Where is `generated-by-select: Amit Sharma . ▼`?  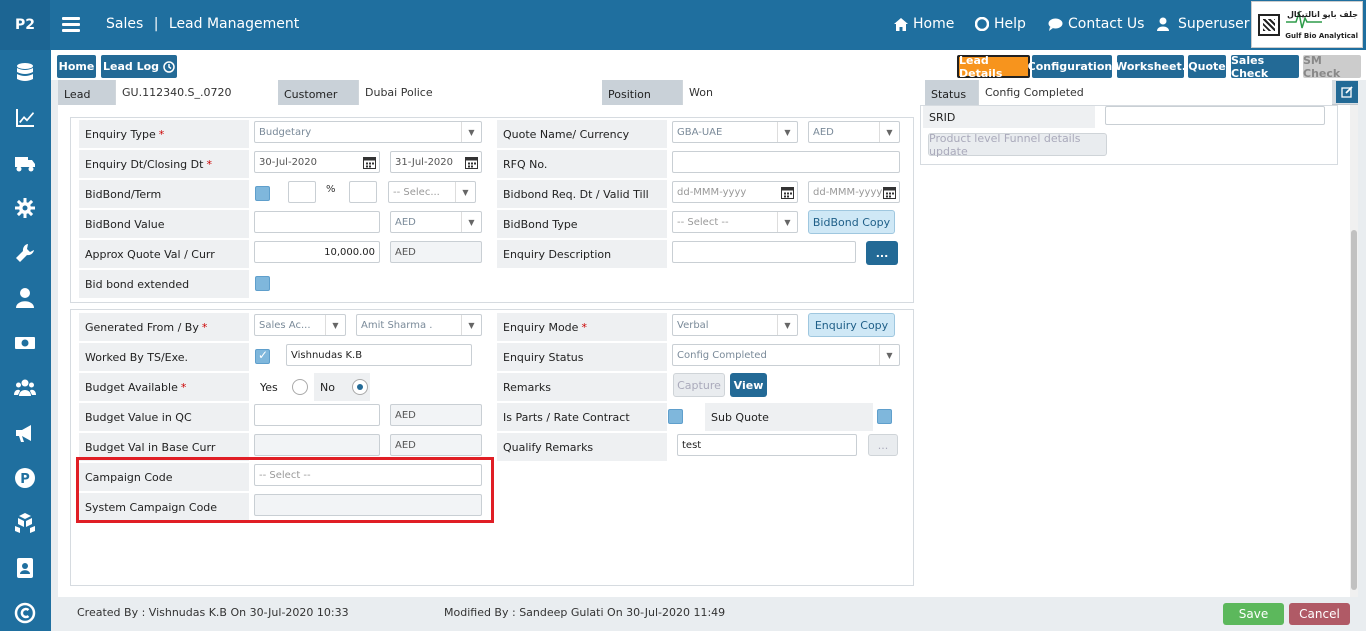 generated-by-select: Amit Sharma . ▼ is located at coordinates (419, 325).